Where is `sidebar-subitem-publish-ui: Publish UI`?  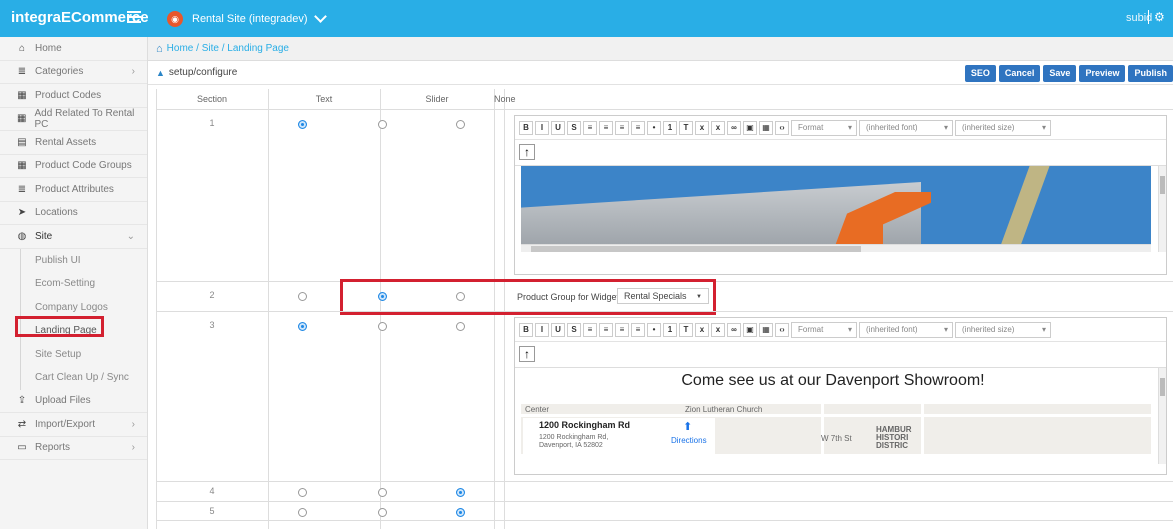
sidebar-subitem-publish-ui: Publish UI is located at coordinates (83, 260).